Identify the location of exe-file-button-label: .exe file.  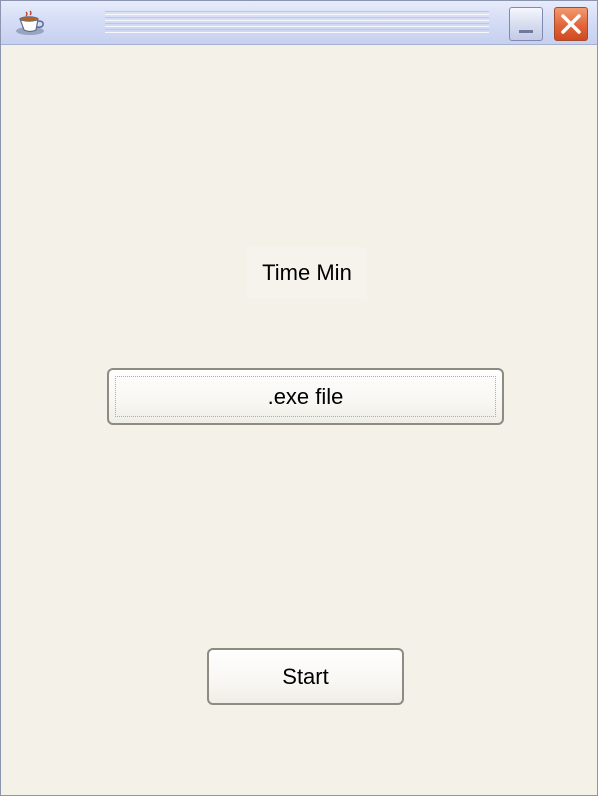
(305, 396).